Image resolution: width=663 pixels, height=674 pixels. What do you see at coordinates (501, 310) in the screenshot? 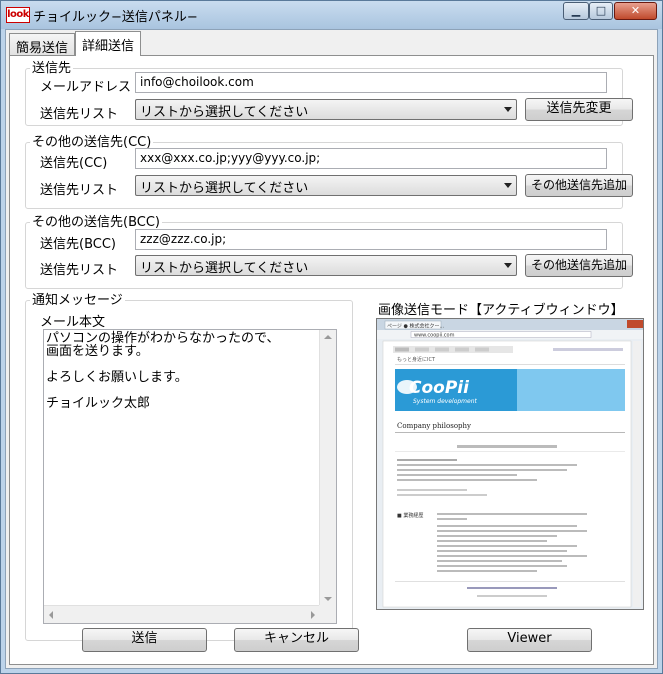
I see `image-mode-label: 画像送信モード【アクティブウィンドウ】` at bounding box center [501, 310].